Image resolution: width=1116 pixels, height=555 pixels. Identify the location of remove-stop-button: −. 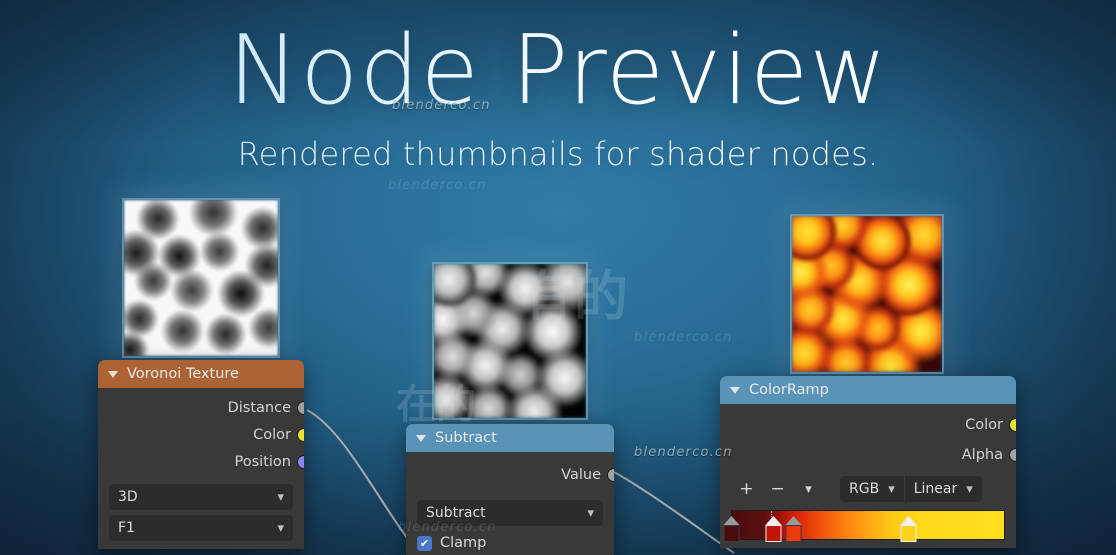
(777, 489).